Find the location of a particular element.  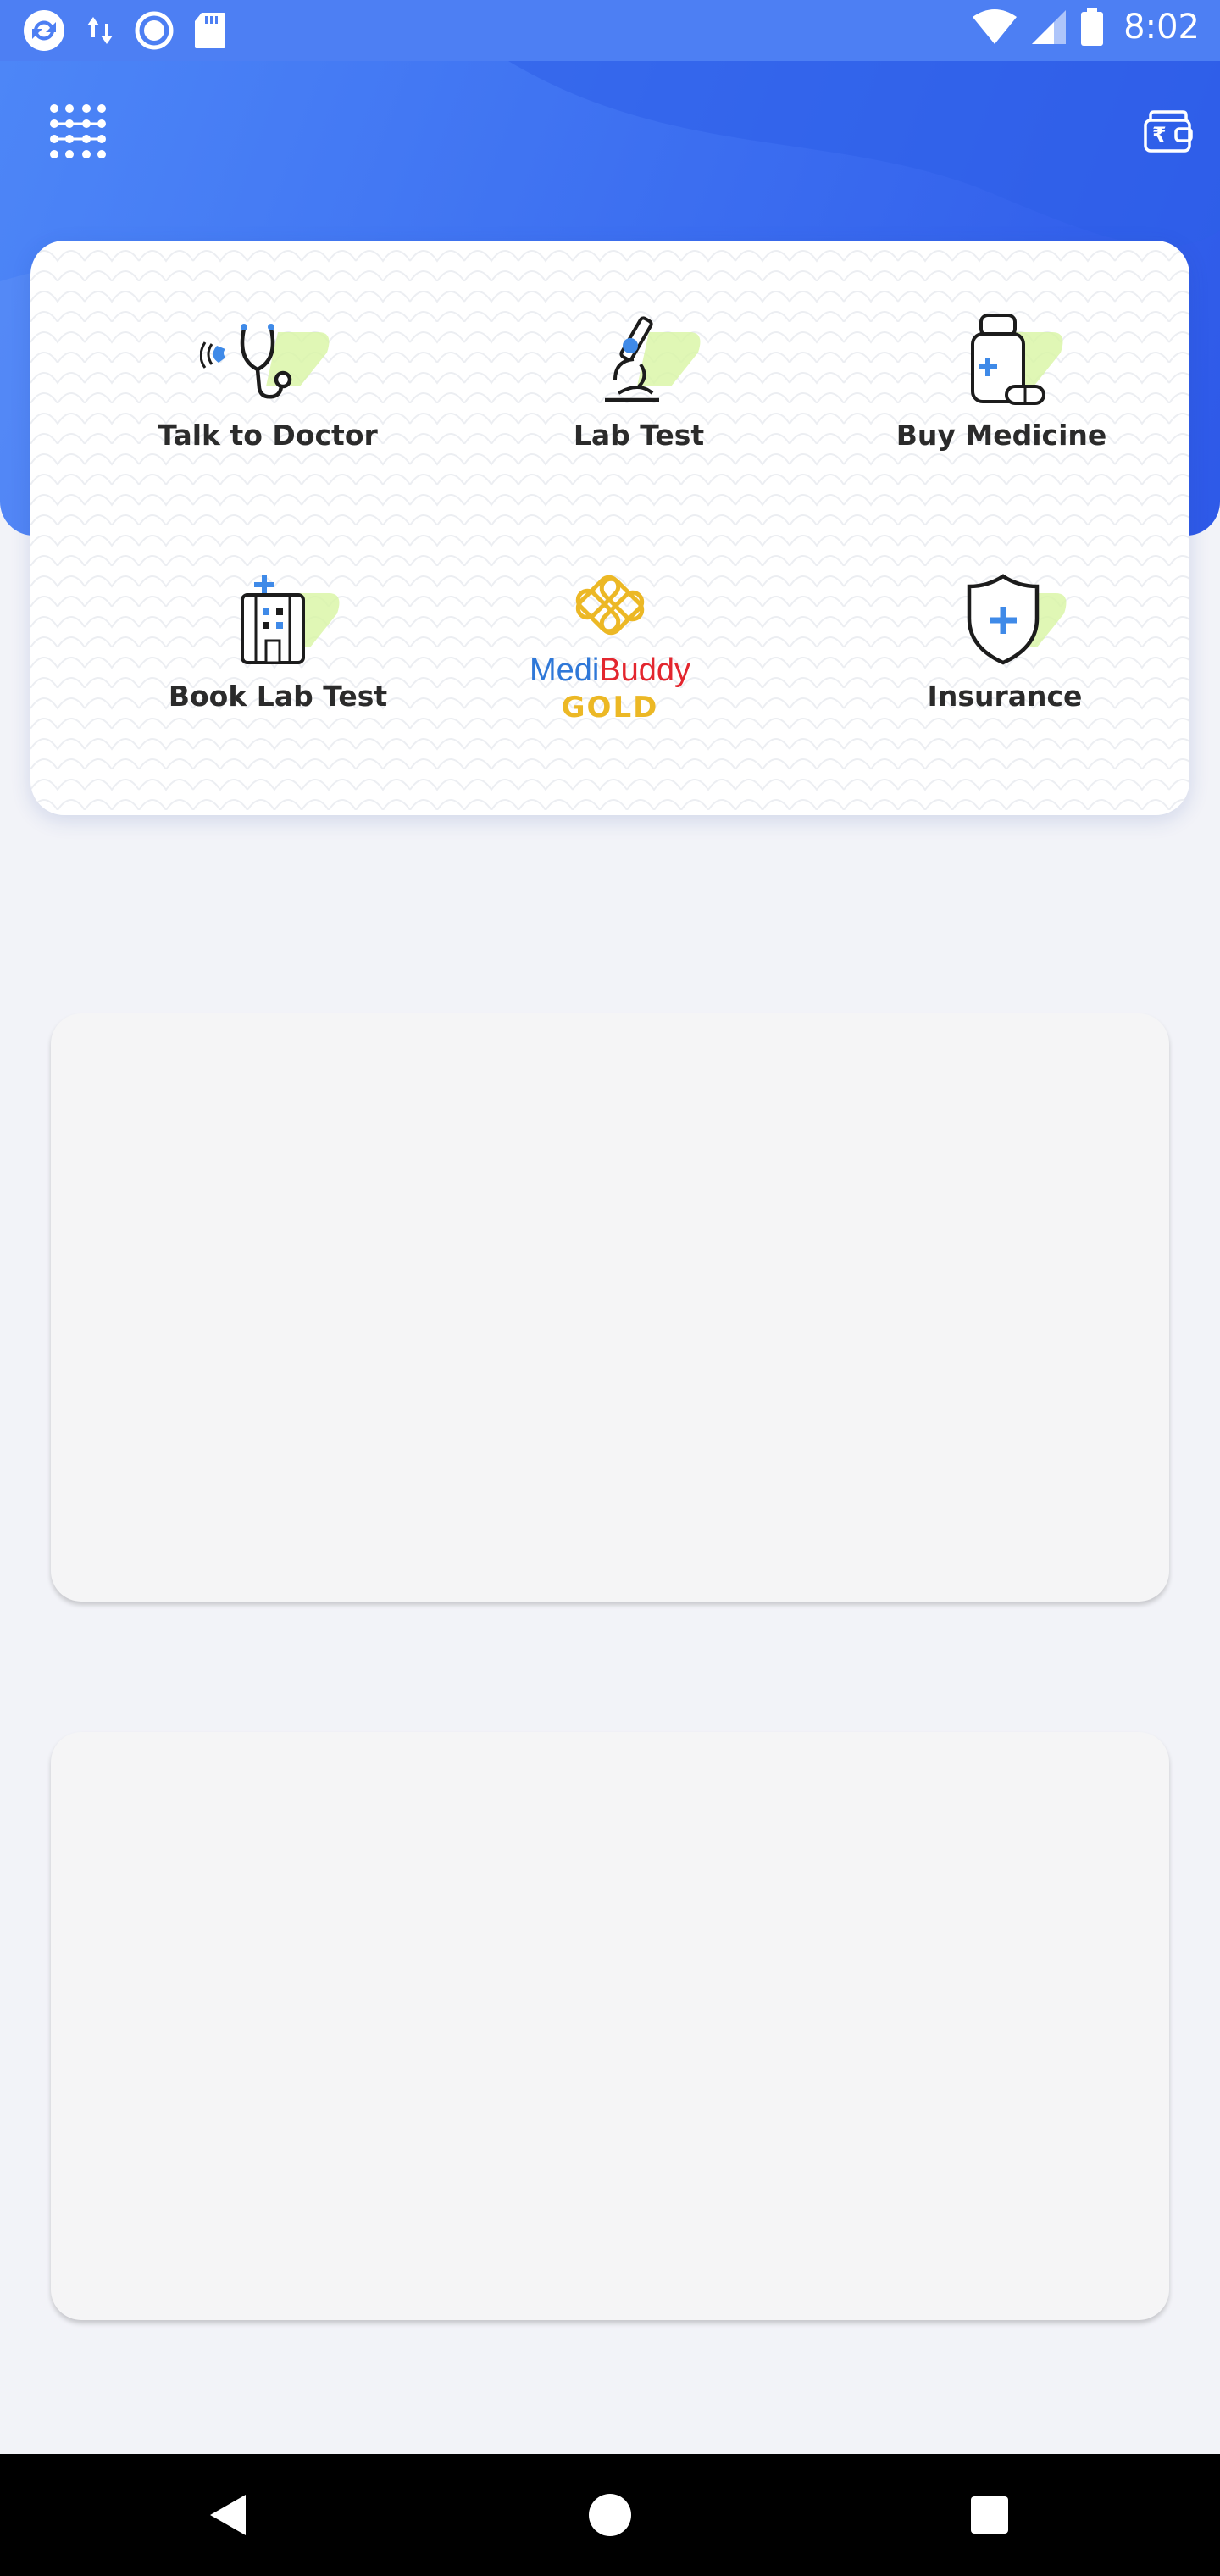

wallet-button: ₹ is located at coordinates (1167, 132).